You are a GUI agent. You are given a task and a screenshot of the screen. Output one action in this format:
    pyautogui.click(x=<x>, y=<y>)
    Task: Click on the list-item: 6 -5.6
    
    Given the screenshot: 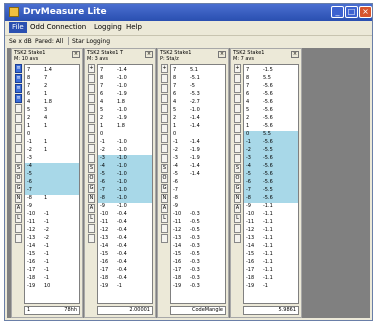 What is the action you would take?
    pyautogui.click(x=271, y=94)
    